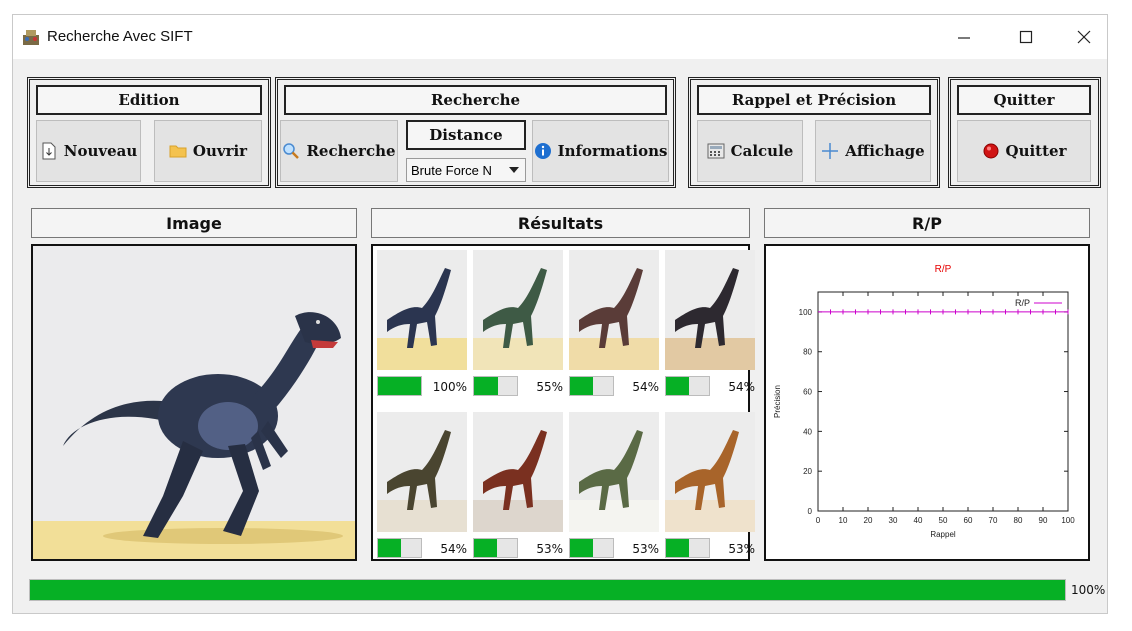 The height and width of the screenshot is (631, 1132). I want to click on x-tick-label: 10, so click(843, 520).